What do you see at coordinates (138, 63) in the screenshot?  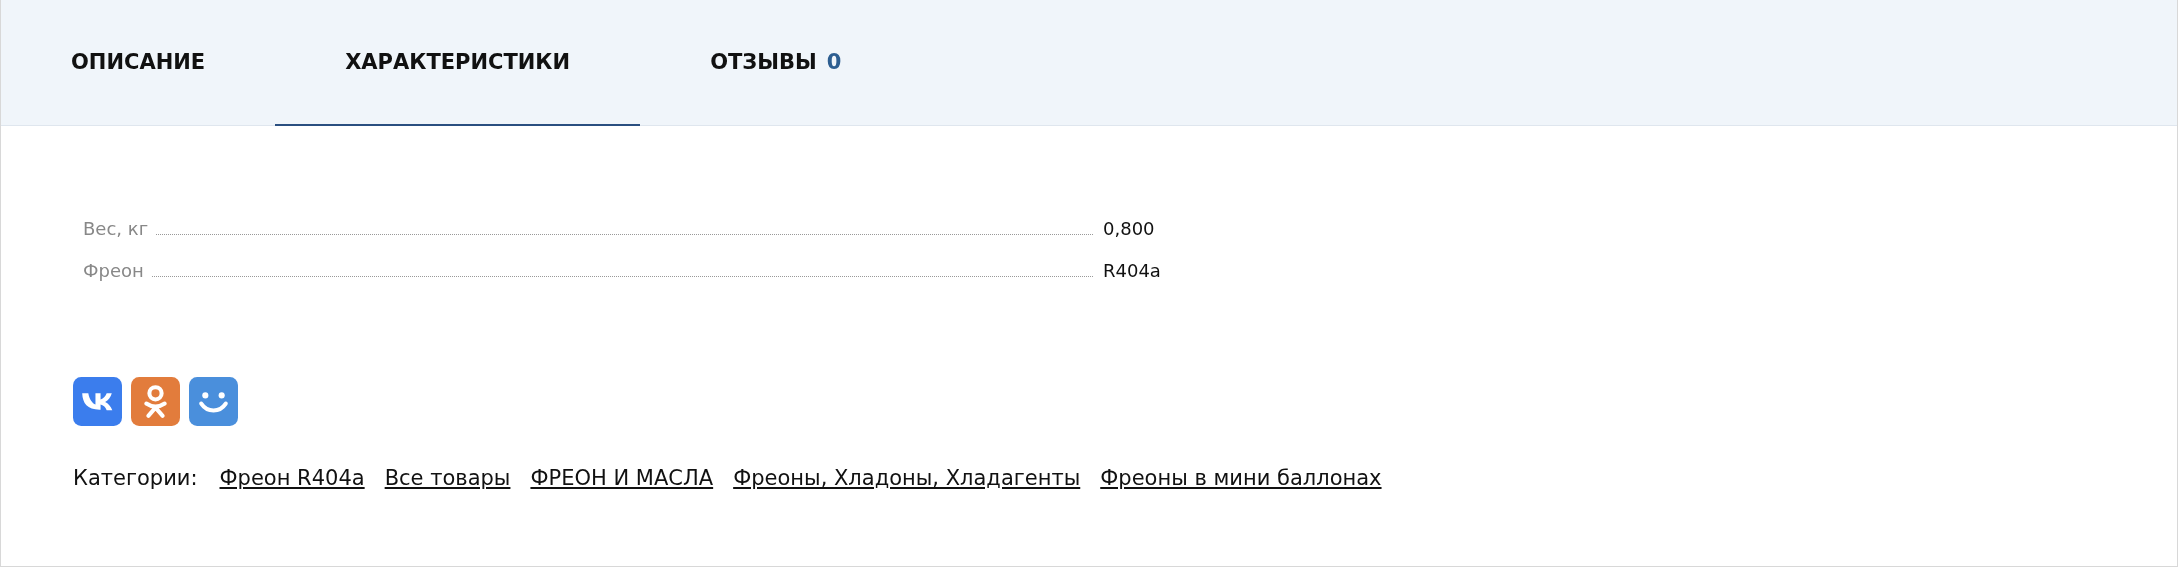 I see `tab: ОПИСАНИЕ` at bounding box center [138, 63].